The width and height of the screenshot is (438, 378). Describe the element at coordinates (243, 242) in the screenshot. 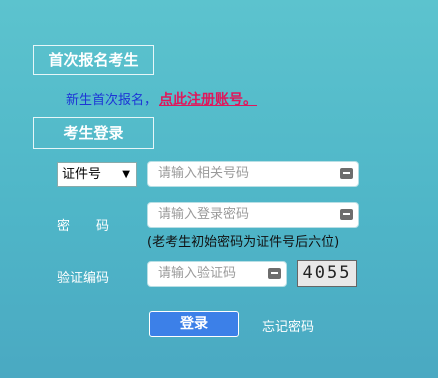

I see `password-hint: (老考生初始密码为证件号后六位)` at that location.